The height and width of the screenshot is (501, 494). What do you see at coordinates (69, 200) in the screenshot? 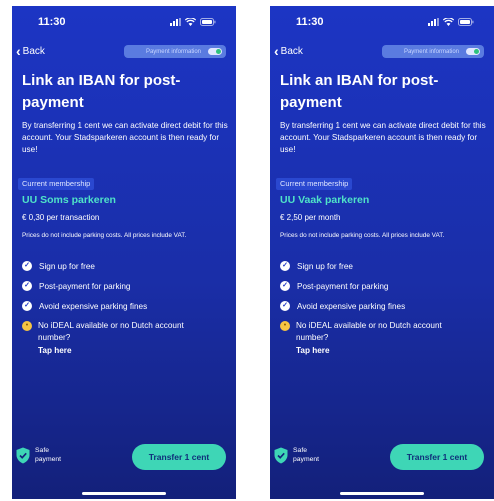
I see `plan-name: UU Soms parkeren` at bounding box center [69, 200].